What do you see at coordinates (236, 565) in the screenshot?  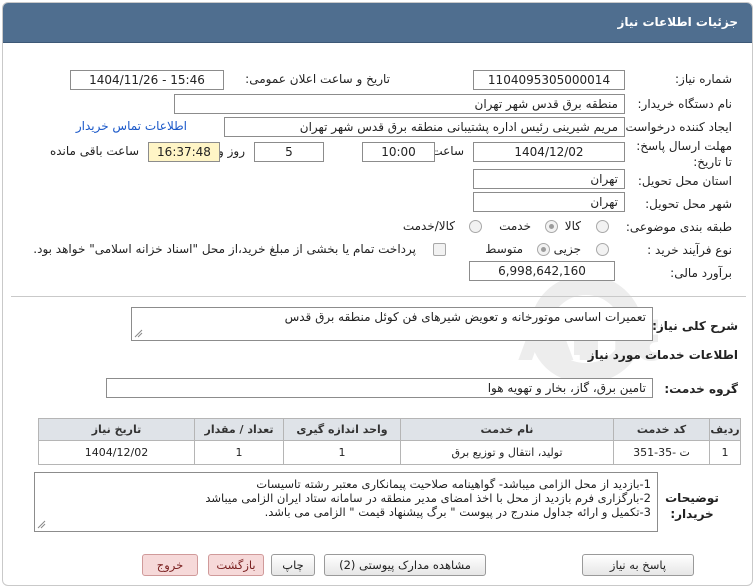 I see `back-button: بازگشت` at bounding box center [236, 565].